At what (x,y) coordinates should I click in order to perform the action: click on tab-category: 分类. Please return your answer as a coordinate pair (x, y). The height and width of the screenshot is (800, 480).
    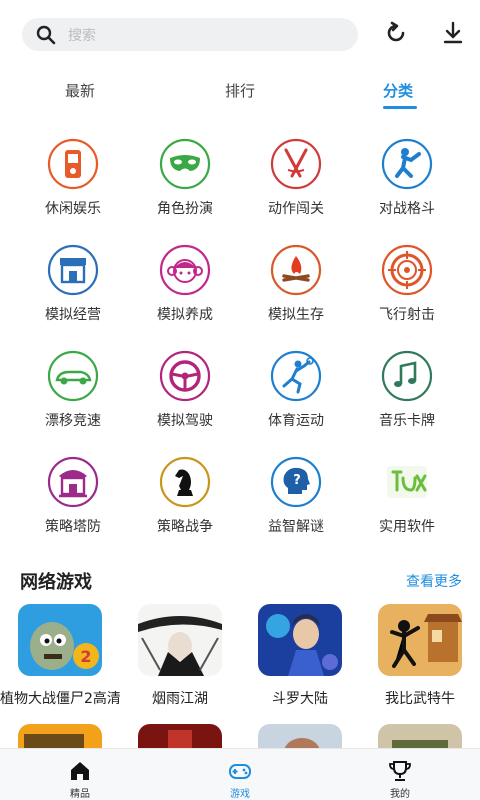
    Looking at the image, I should click on (398, 90).